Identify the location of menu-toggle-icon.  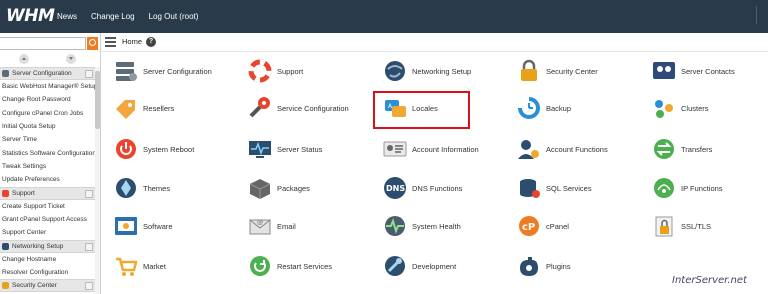
(110, 42).